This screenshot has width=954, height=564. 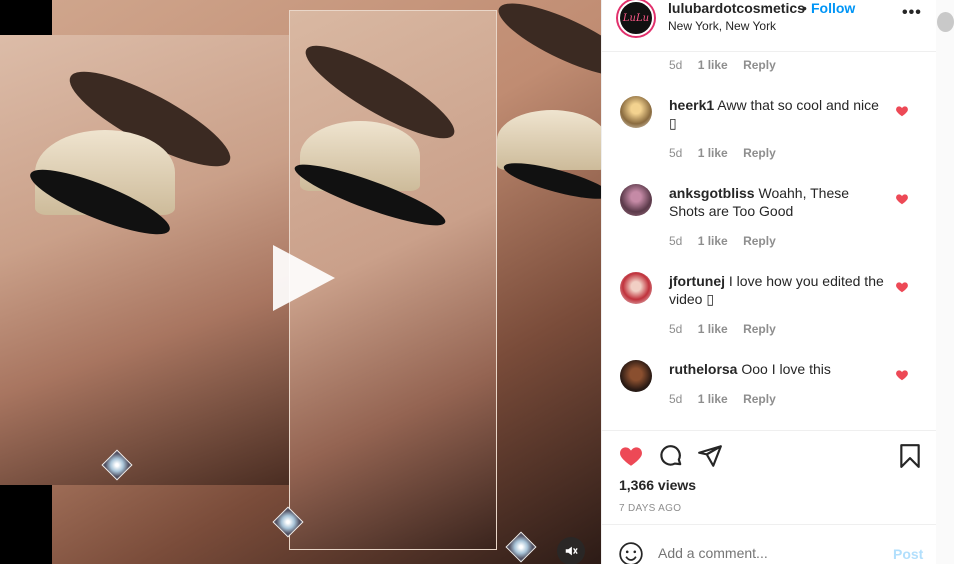 What do you see at coordinates (631, 552) in the screenshot?
I see `smiley-icon` at bounding box center [631, 552].